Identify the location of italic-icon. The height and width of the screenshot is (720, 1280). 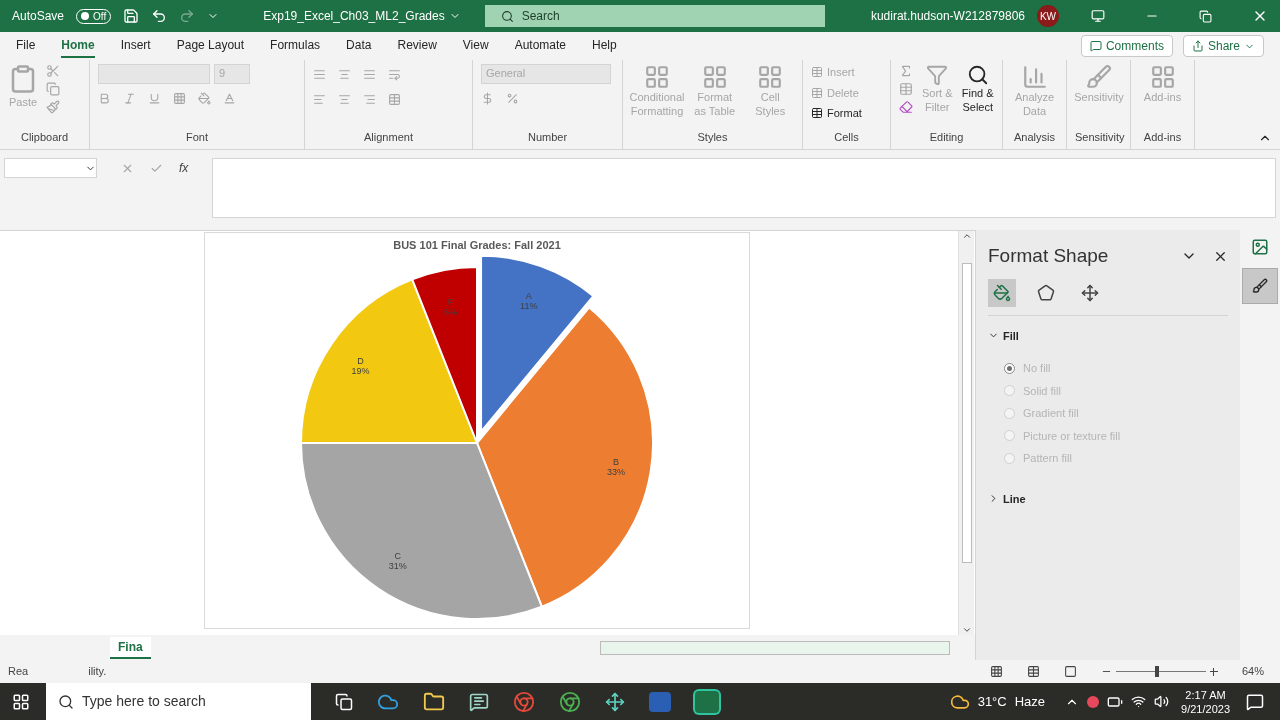
(129, 98).